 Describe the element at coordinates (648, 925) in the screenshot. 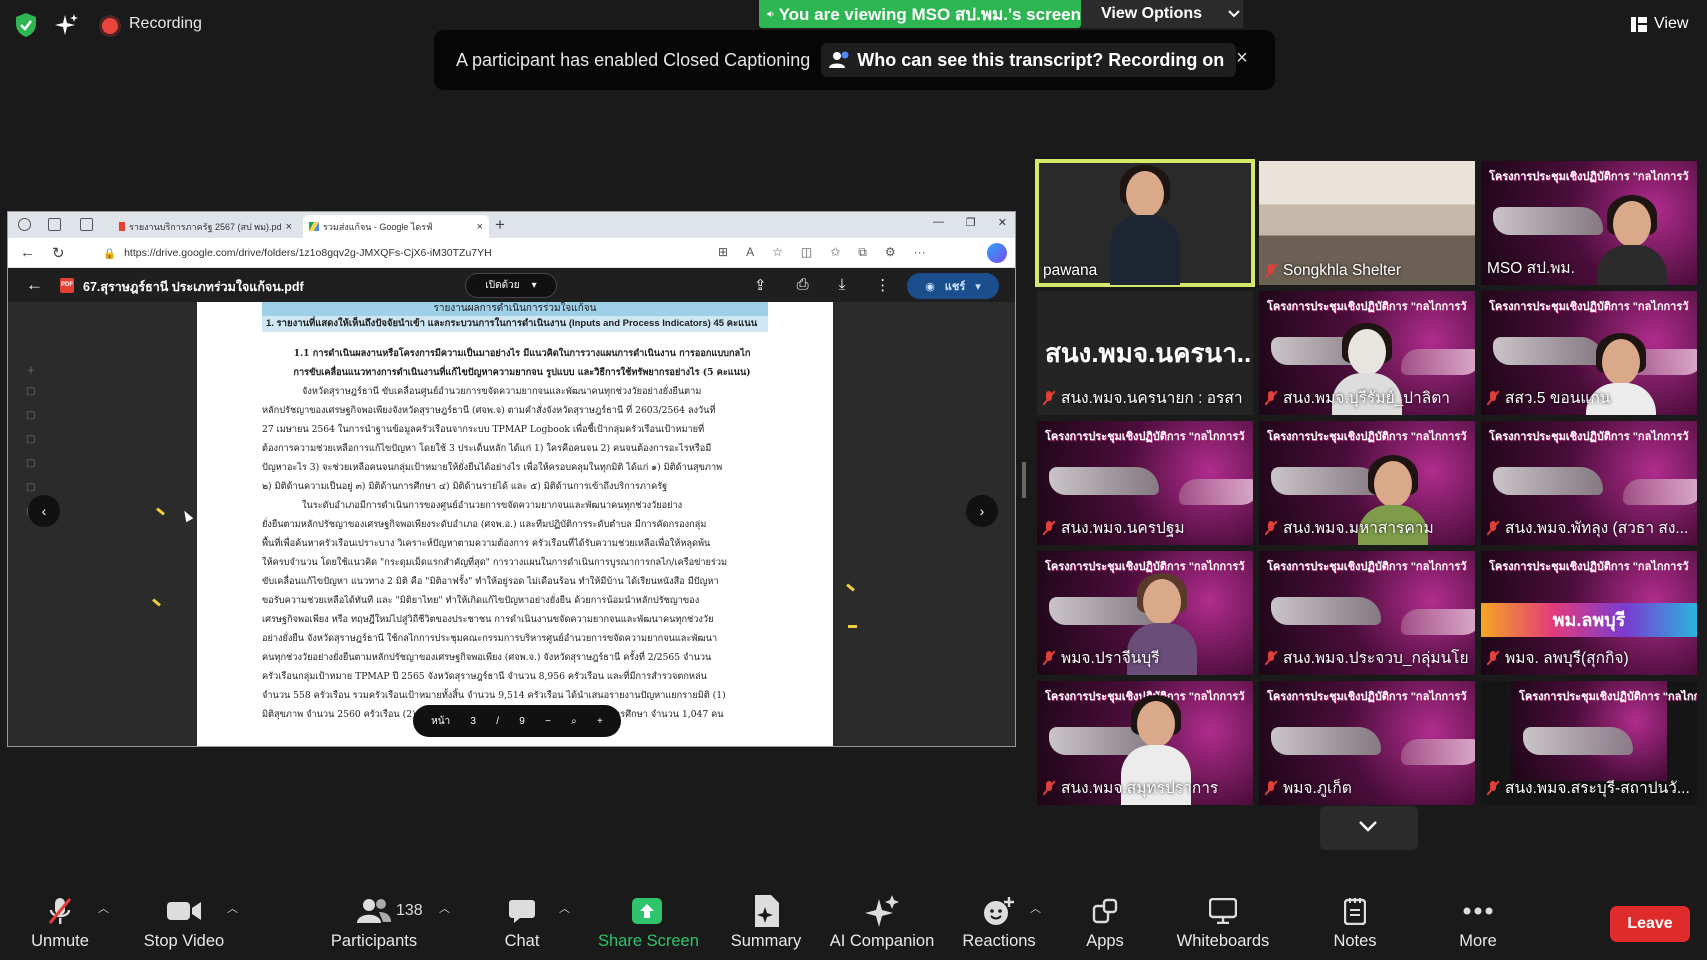

I see `share-screen-button: Share Screen` at that location.